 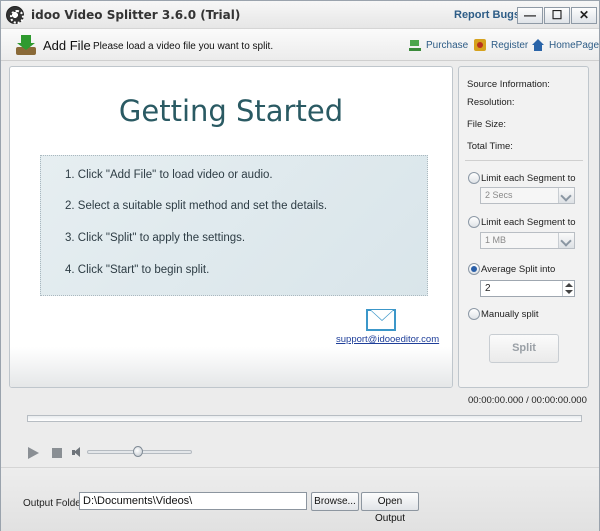 I want to click on split-time-select: 2 Secs, so click(x=527, y=195).